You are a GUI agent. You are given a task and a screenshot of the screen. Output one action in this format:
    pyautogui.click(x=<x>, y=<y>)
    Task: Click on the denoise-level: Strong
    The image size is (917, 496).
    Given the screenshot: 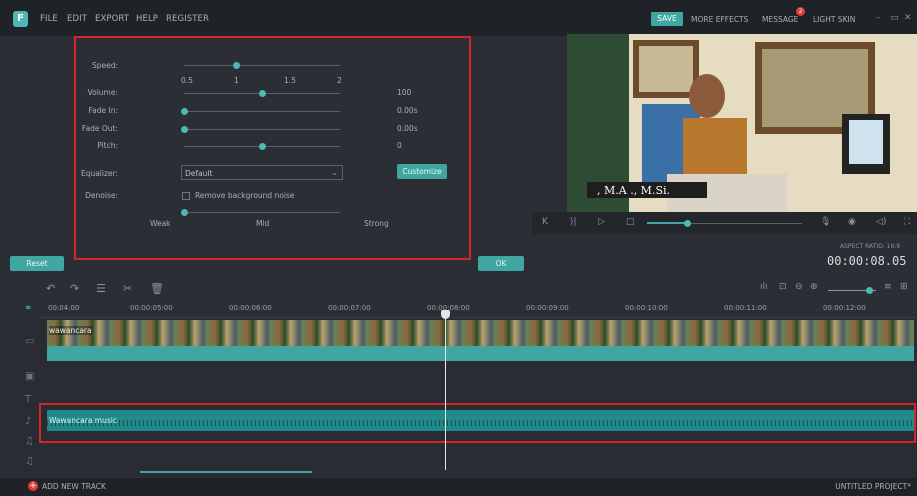 What is the action you would take?
    pyautogui.click(x=376, y=223)
    